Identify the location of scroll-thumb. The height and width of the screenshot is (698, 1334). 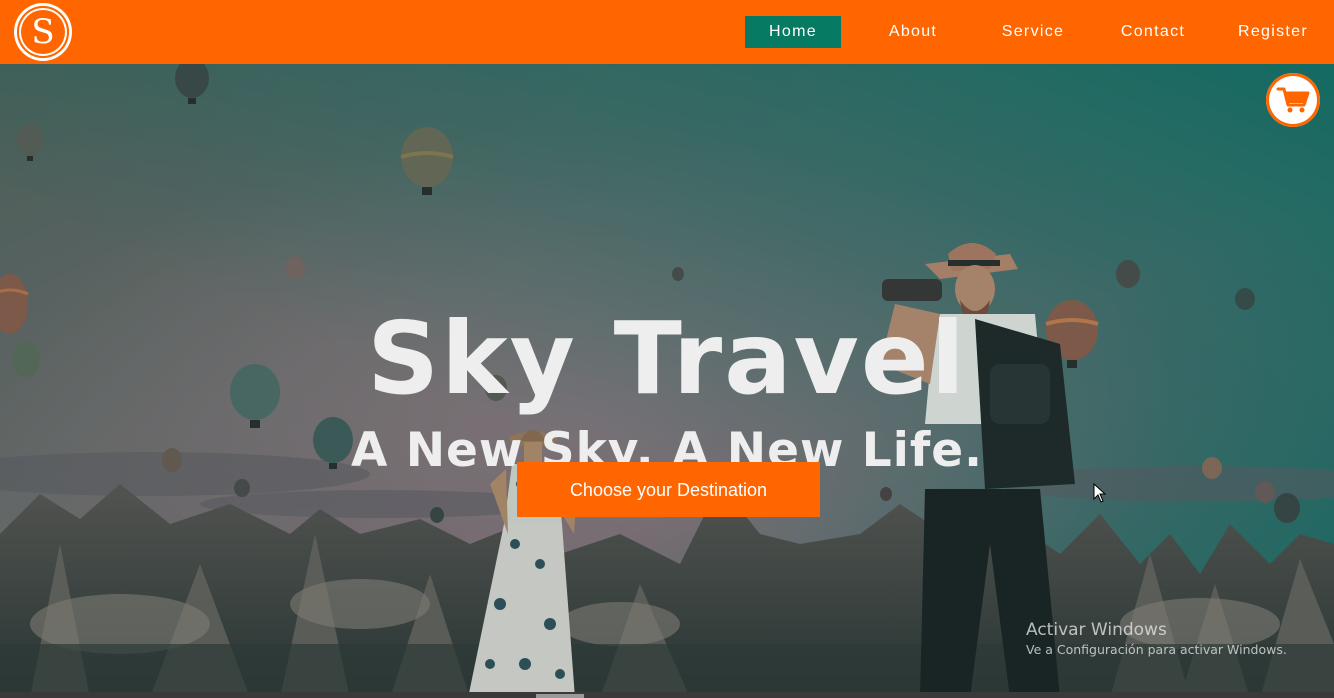
(560, 696).